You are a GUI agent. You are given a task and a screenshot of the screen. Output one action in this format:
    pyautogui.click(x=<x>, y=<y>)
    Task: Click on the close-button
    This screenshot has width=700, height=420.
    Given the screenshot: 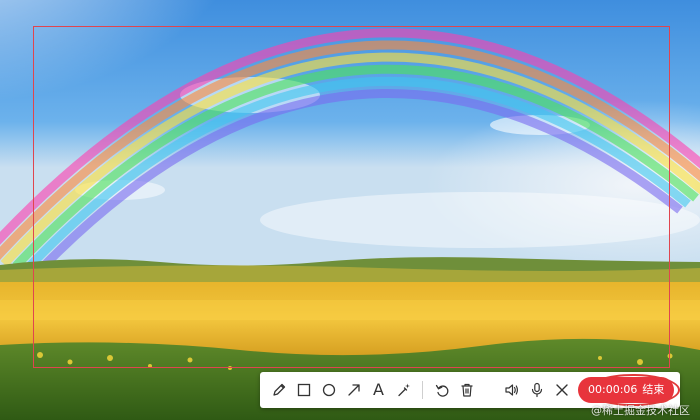 What is the action you would take?
    pyautogui.click(x=561, y=390)
    